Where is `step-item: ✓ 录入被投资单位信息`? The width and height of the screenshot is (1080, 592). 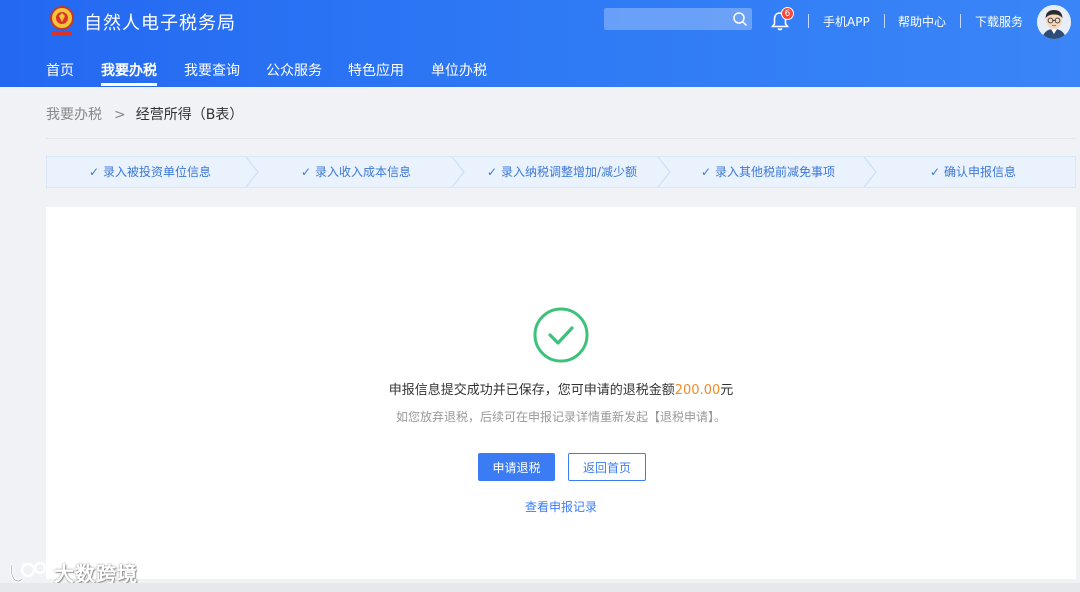
step-item: ✓ 录入被投资单位信息 is located at coordinates (150, 172).